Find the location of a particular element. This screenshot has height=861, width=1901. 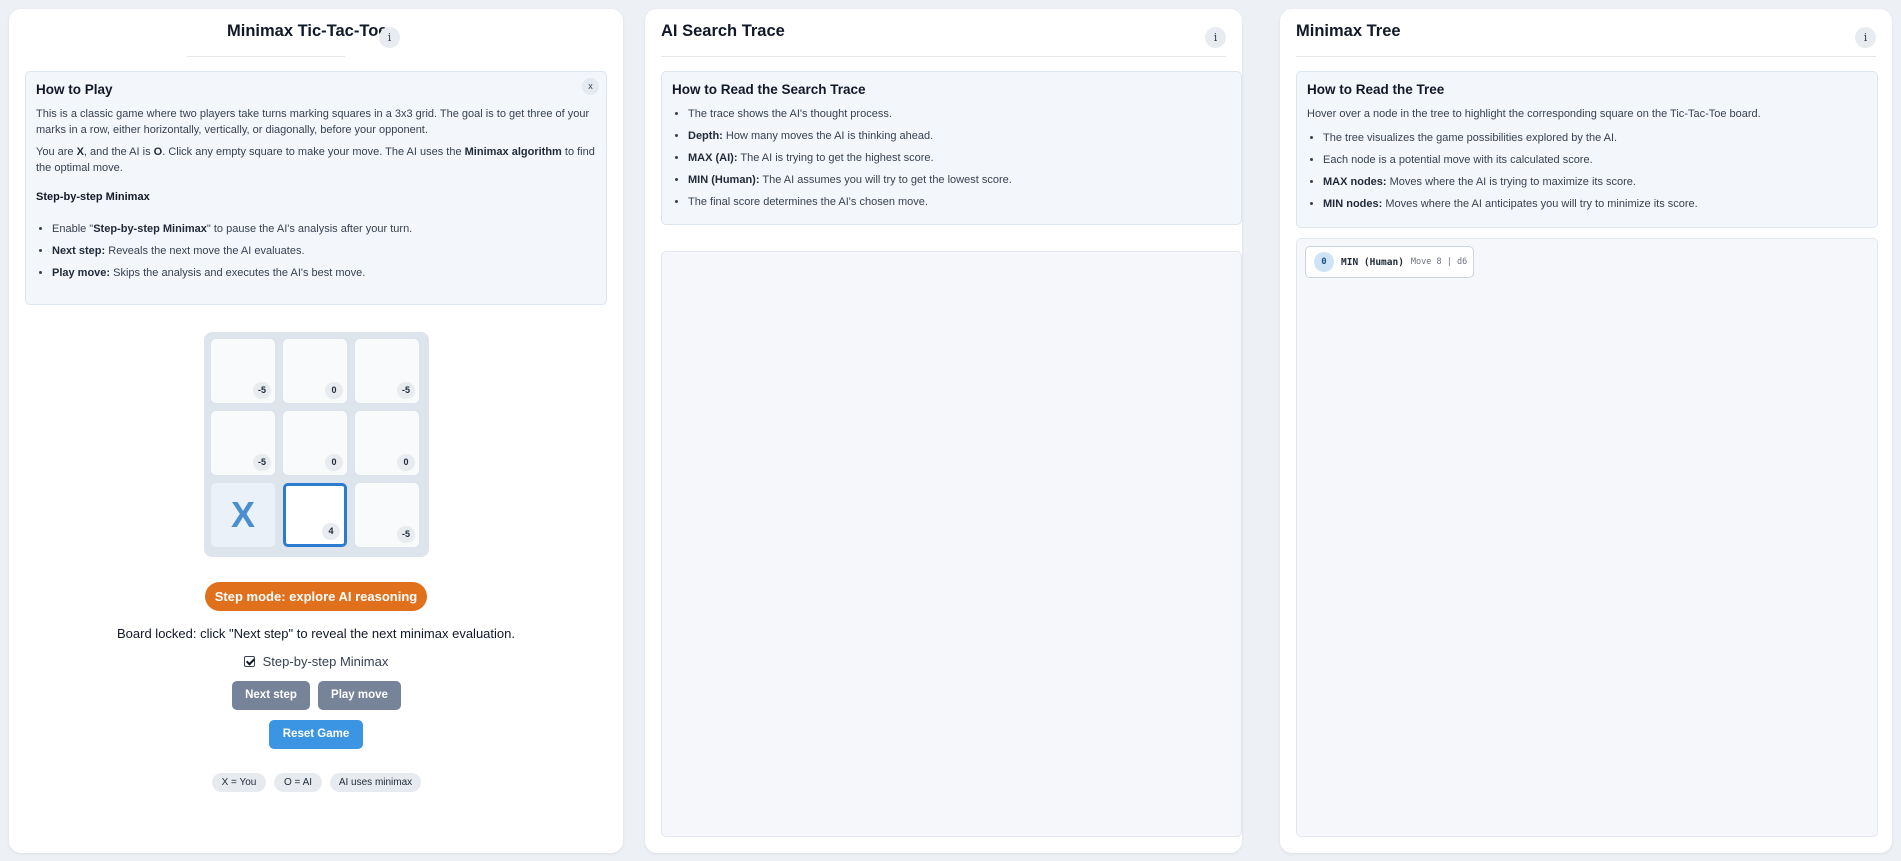

board-cell-1: 0 is located at coordinates (315, 371).